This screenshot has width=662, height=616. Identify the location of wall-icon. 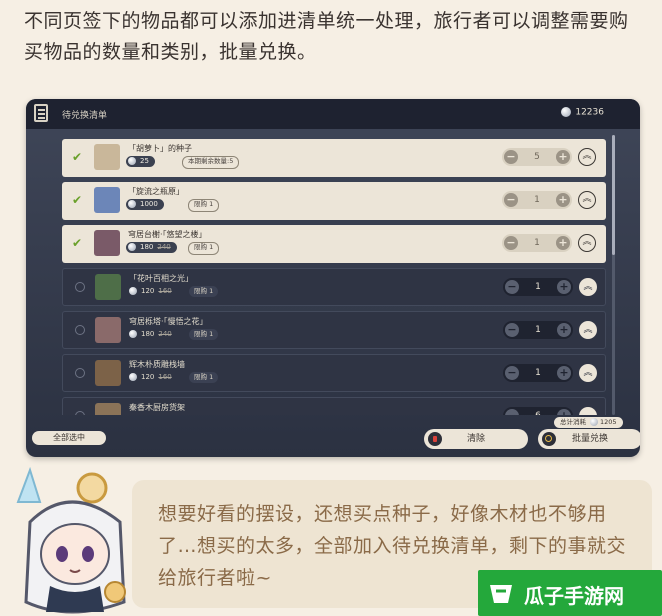
(108, 373).